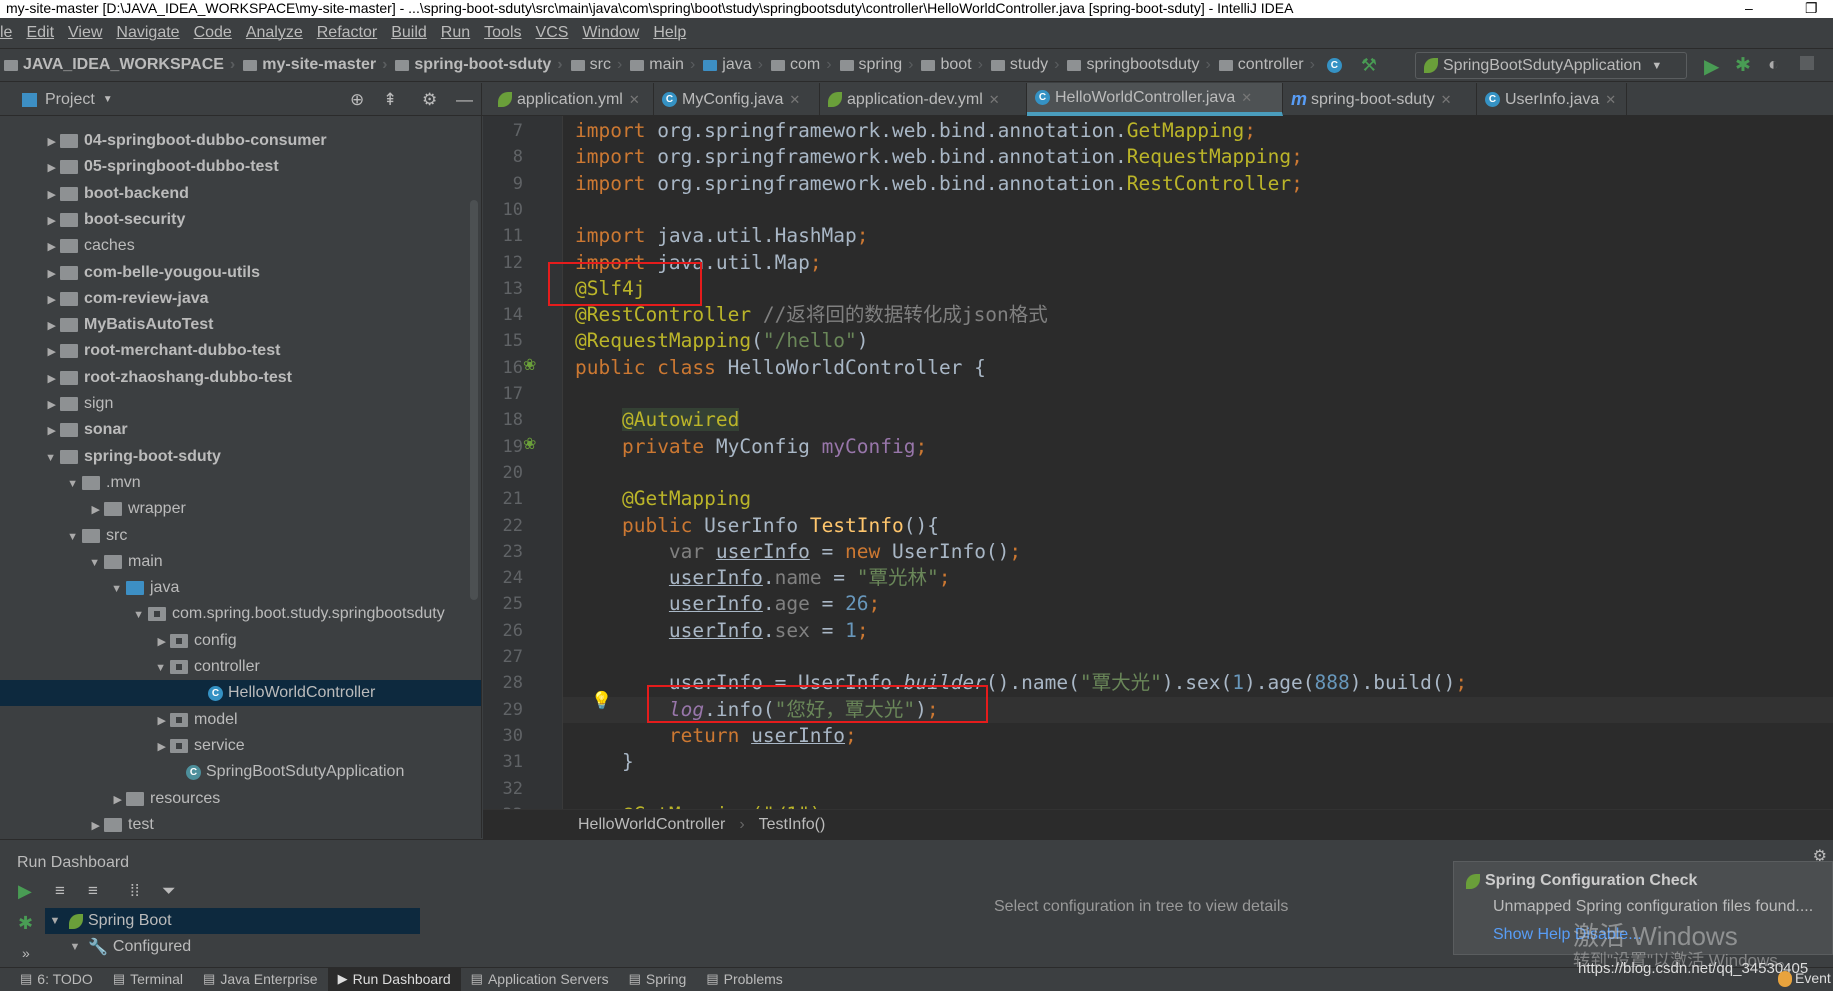 The image size is (1833, 991). What do you see at coordinates (1267, 65) in the screenshot?
I see `breadcrumb-item: controller ›` at bounding box center [1267, 65].